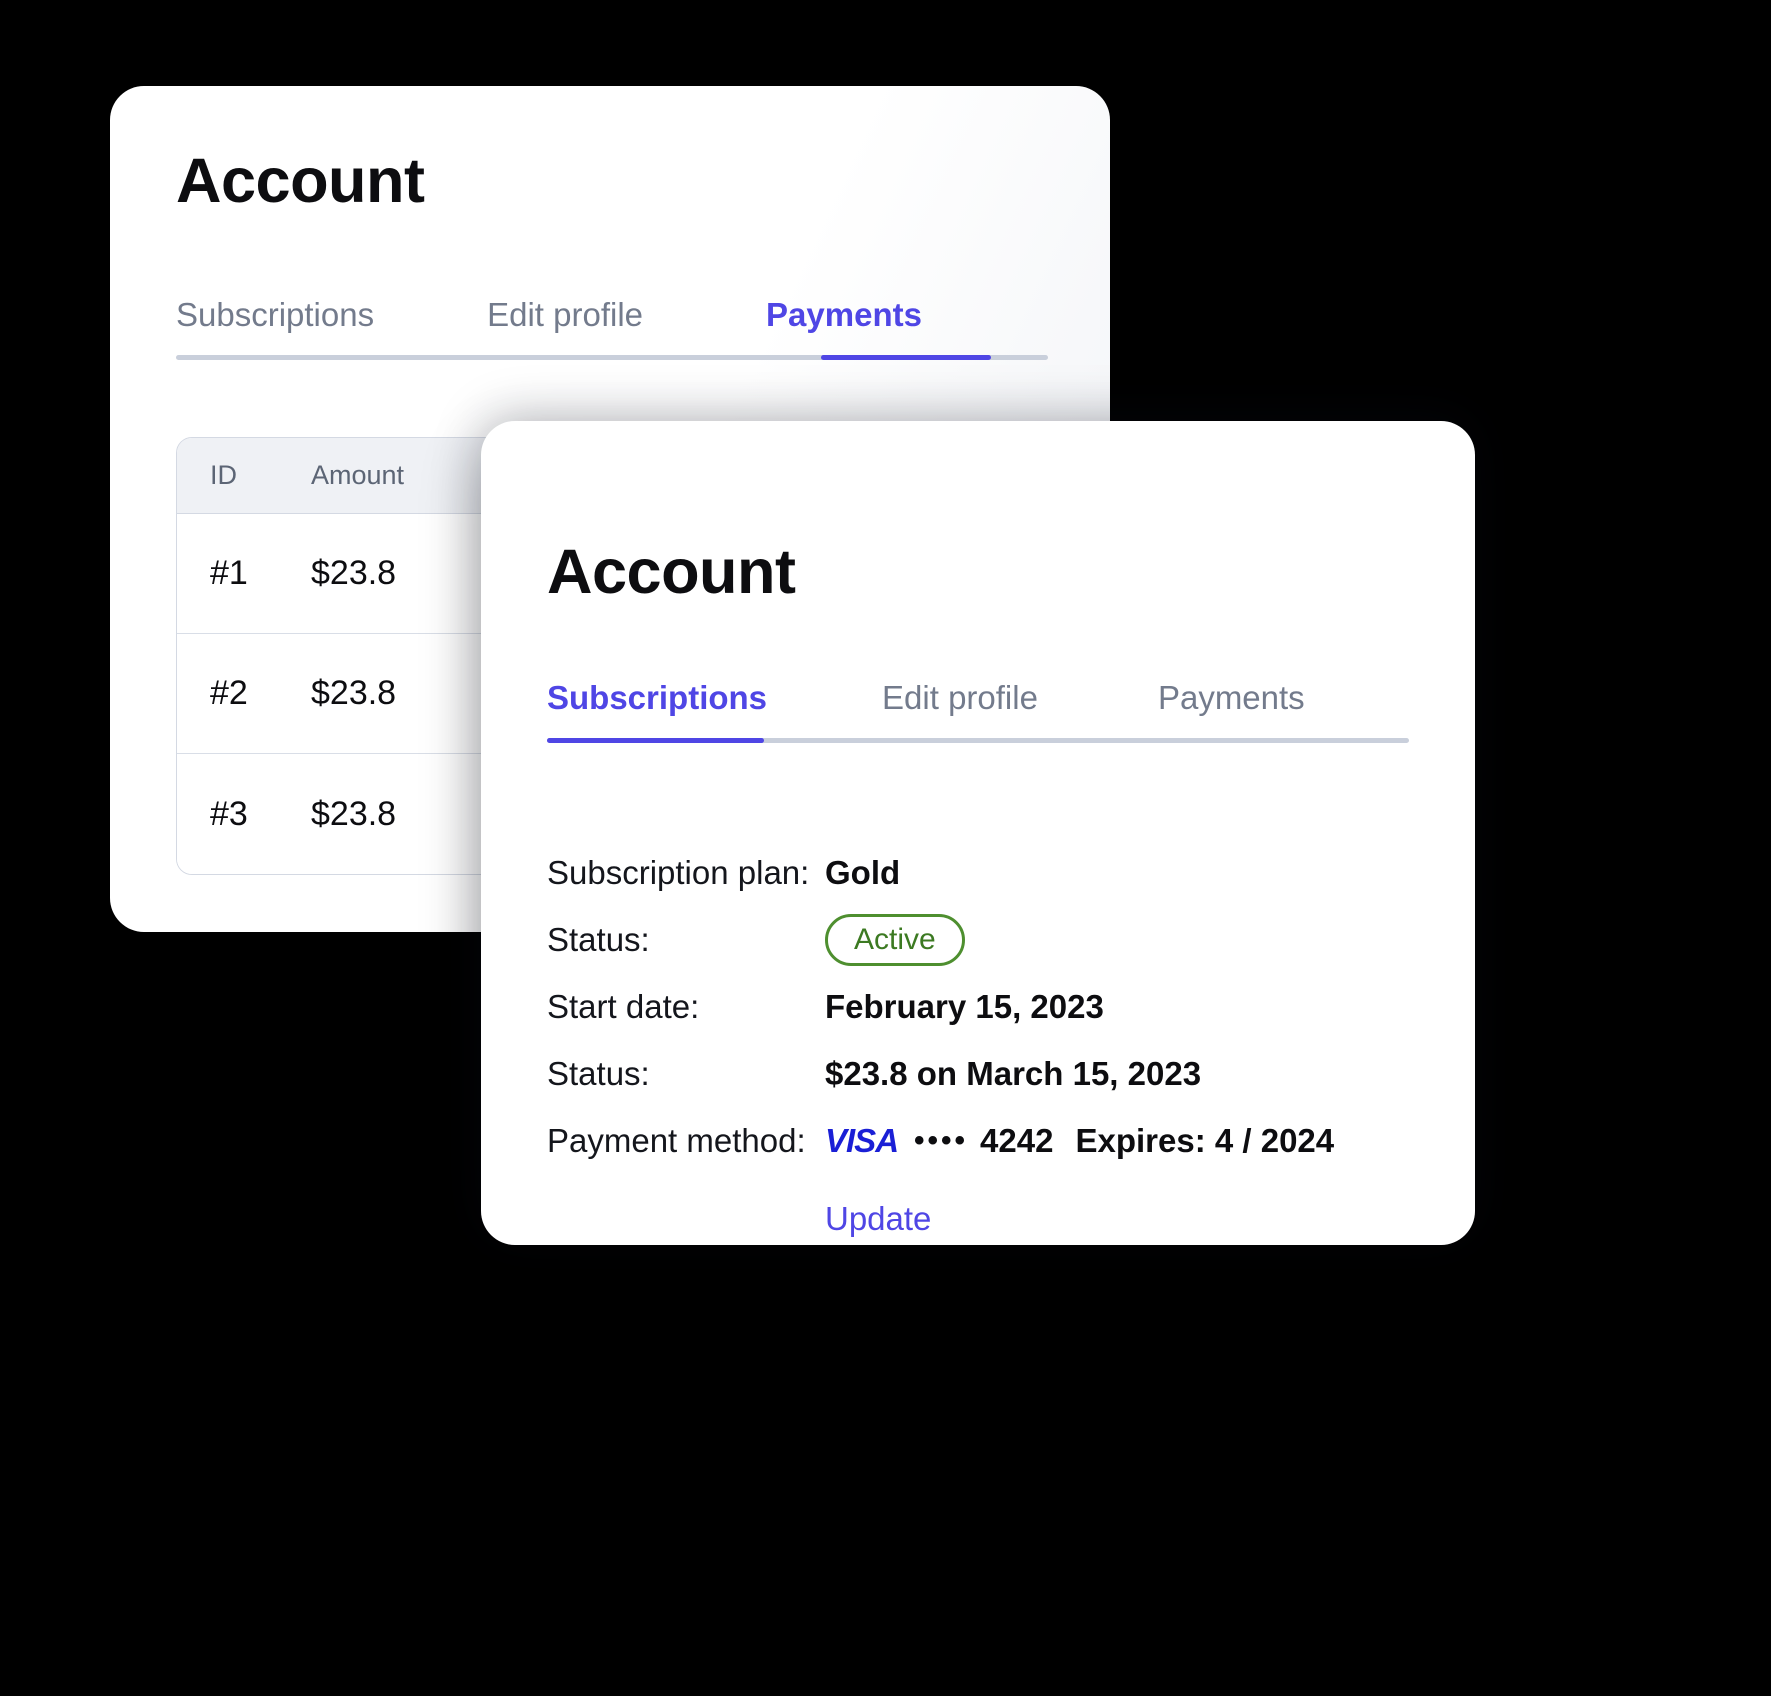 This screenshot has height=1696, width=1771. What do you see at coordinates (676, 1140) in the screenshot?
I see `label-payment-method: Payment method:` at bounding box center [676, 1140].